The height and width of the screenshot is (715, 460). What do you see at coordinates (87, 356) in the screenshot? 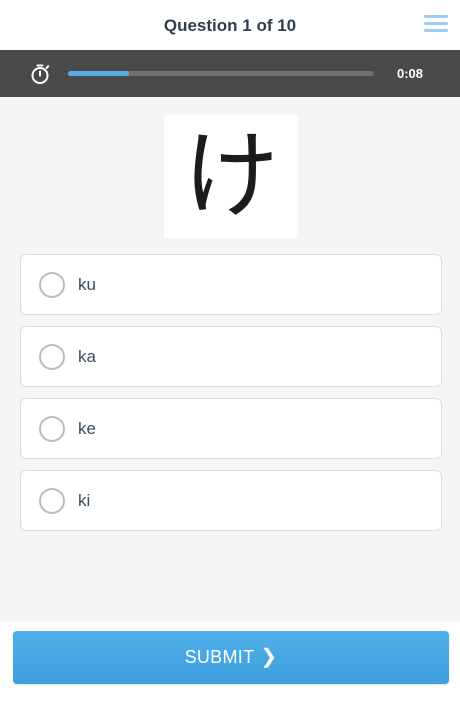
I see `answer-label: ka` at bounding box center [87, 356].